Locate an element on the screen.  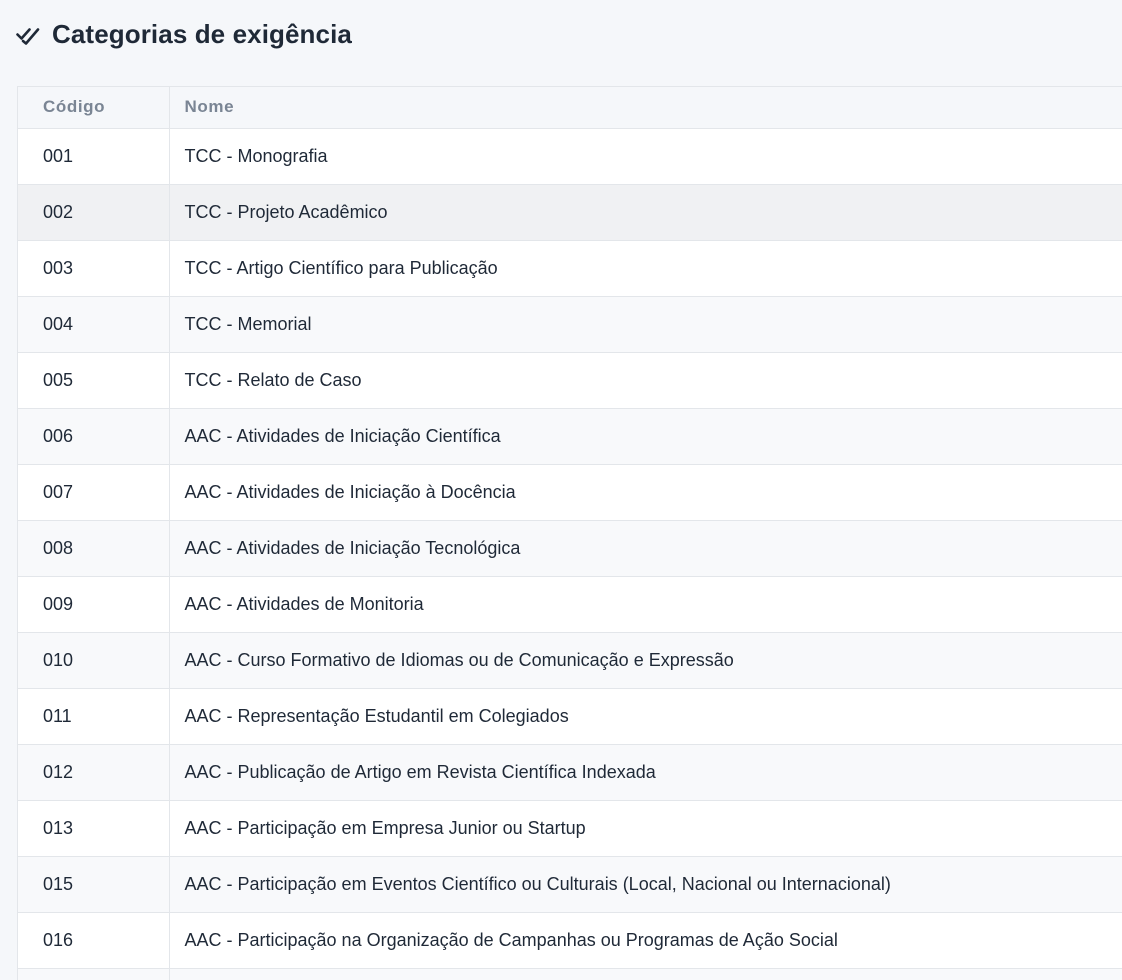
table-row: 005 TCC - Relato de Caso is located at coordinates (570, 380).